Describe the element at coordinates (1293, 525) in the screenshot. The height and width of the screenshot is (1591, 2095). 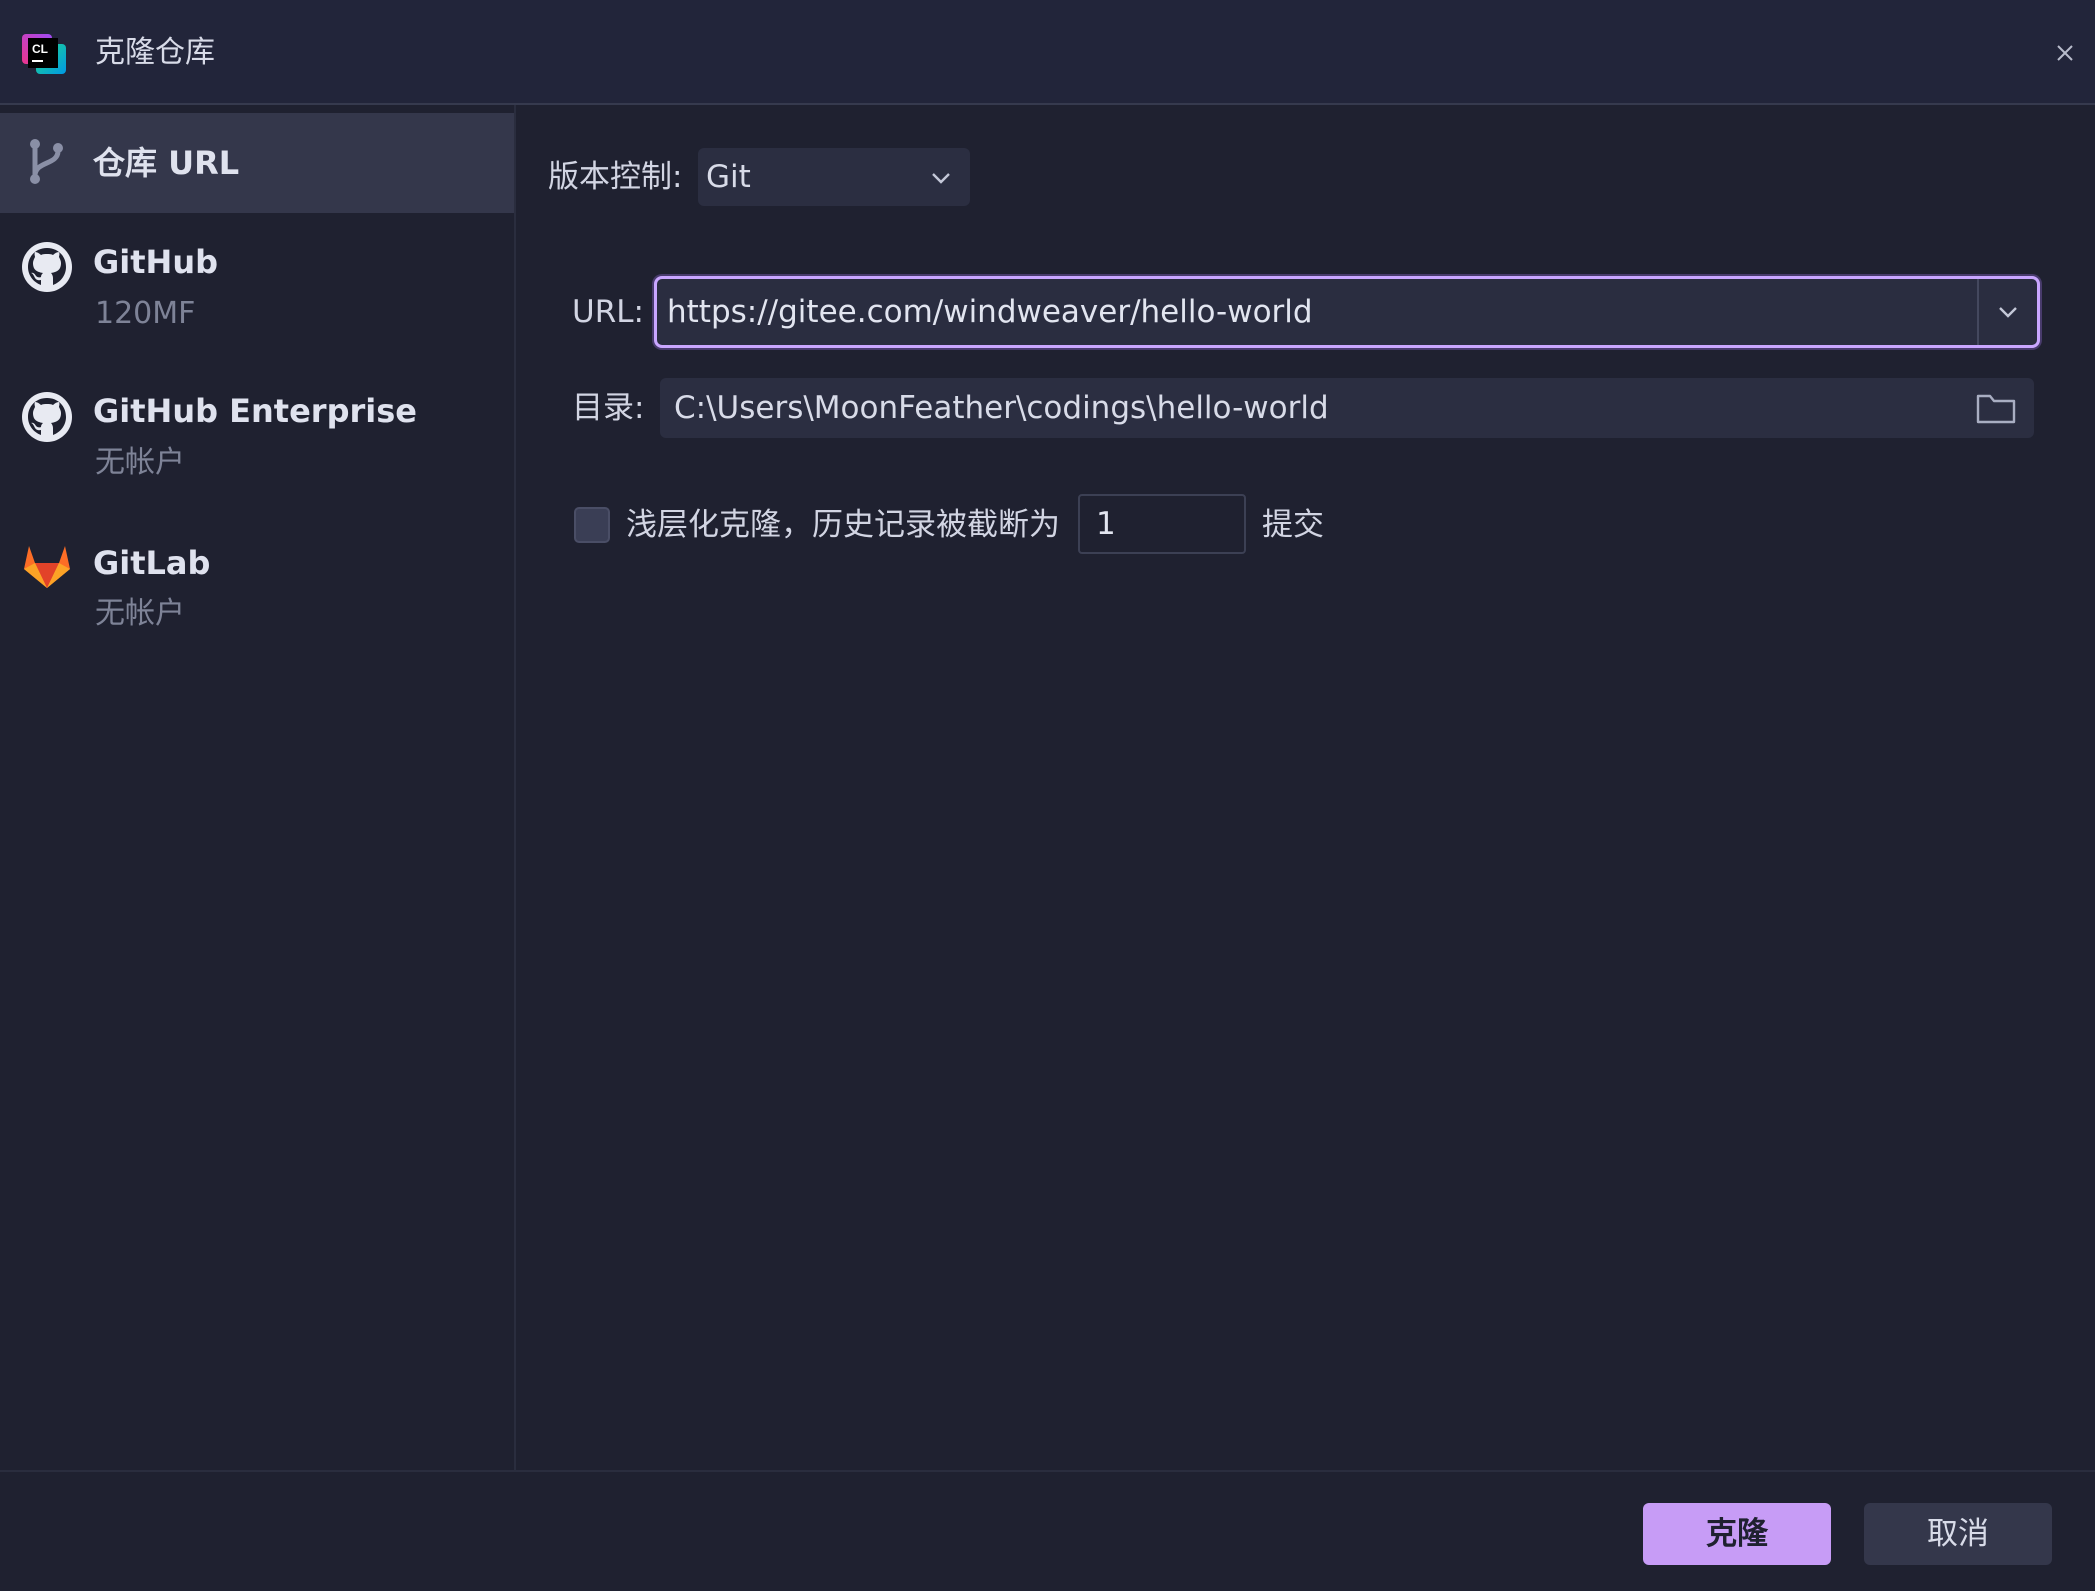
I see `shallow-clone-suffix: 提交` at that location.